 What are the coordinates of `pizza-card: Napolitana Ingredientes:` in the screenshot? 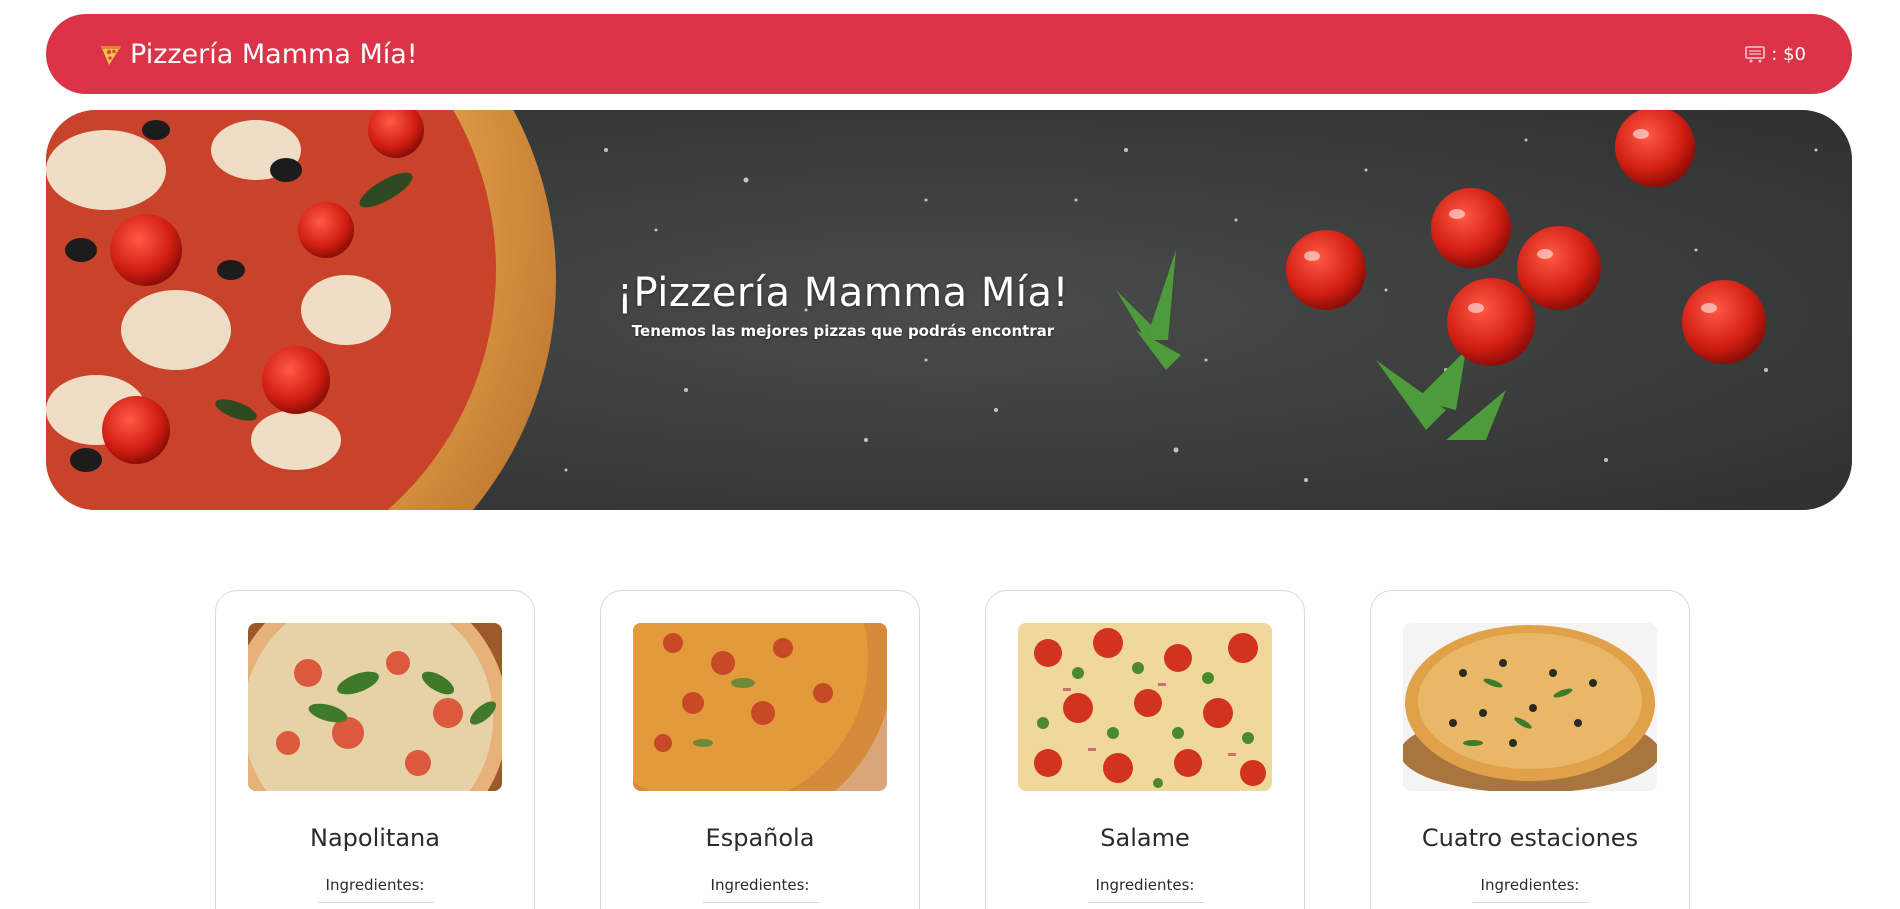 It's located at (375, 749).